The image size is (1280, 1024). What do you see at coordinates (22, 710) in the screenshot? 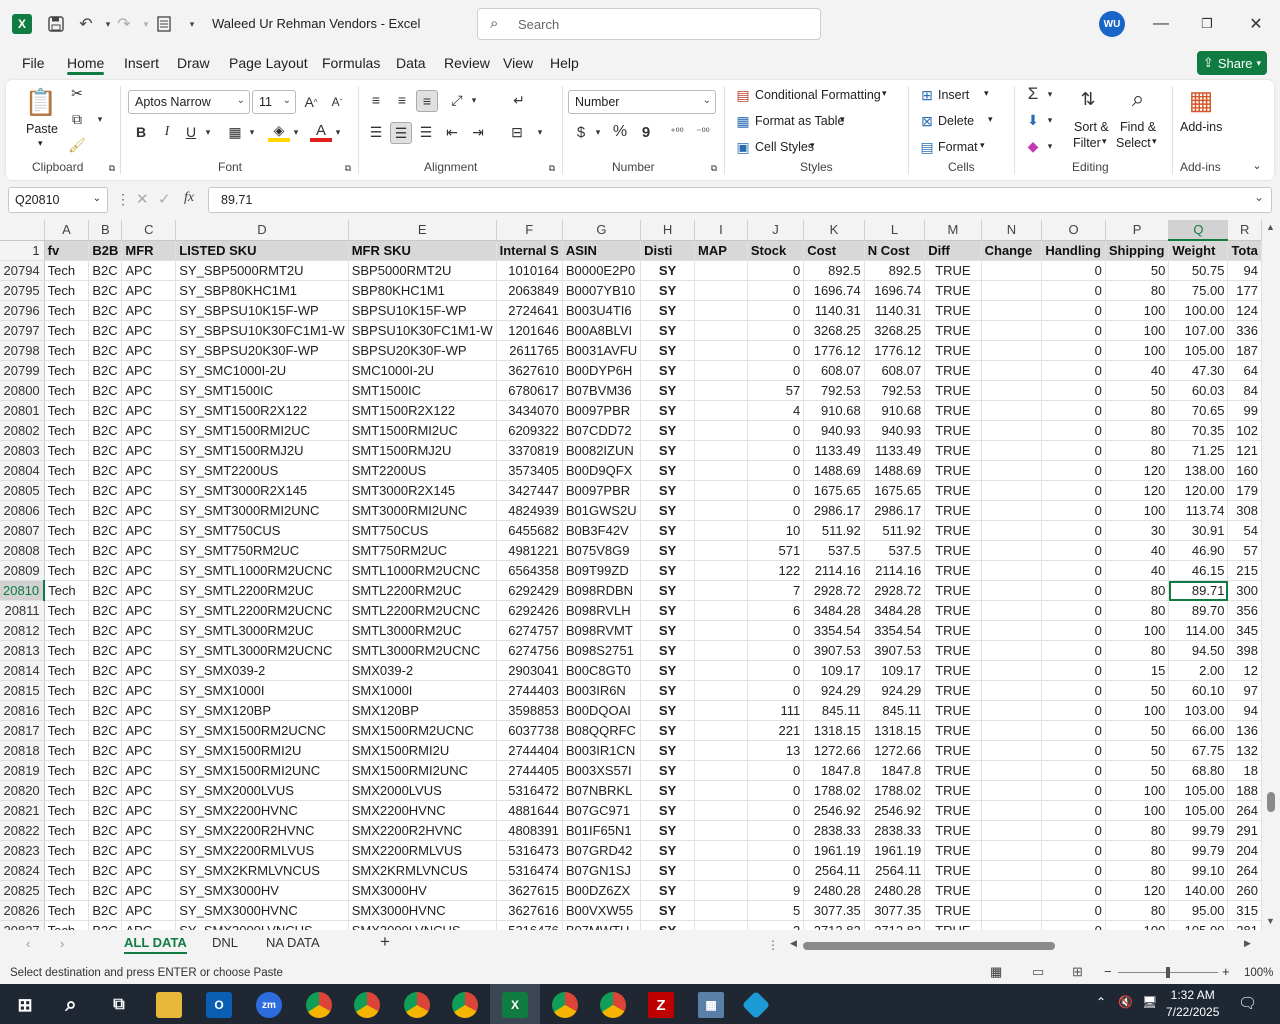
I see `row-header: 20816` at bounding box center [22, 710].